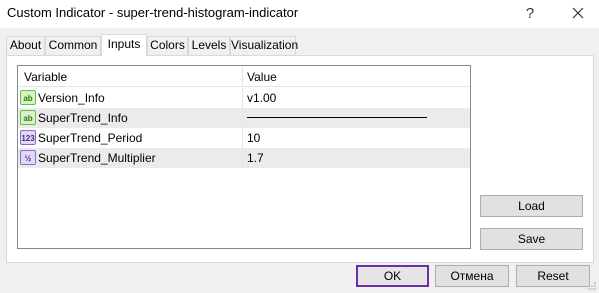  What do you see at coordinates (553, 276) in the screenshot?
I see `reset-button: Reset` at bounding box center [553, 276].